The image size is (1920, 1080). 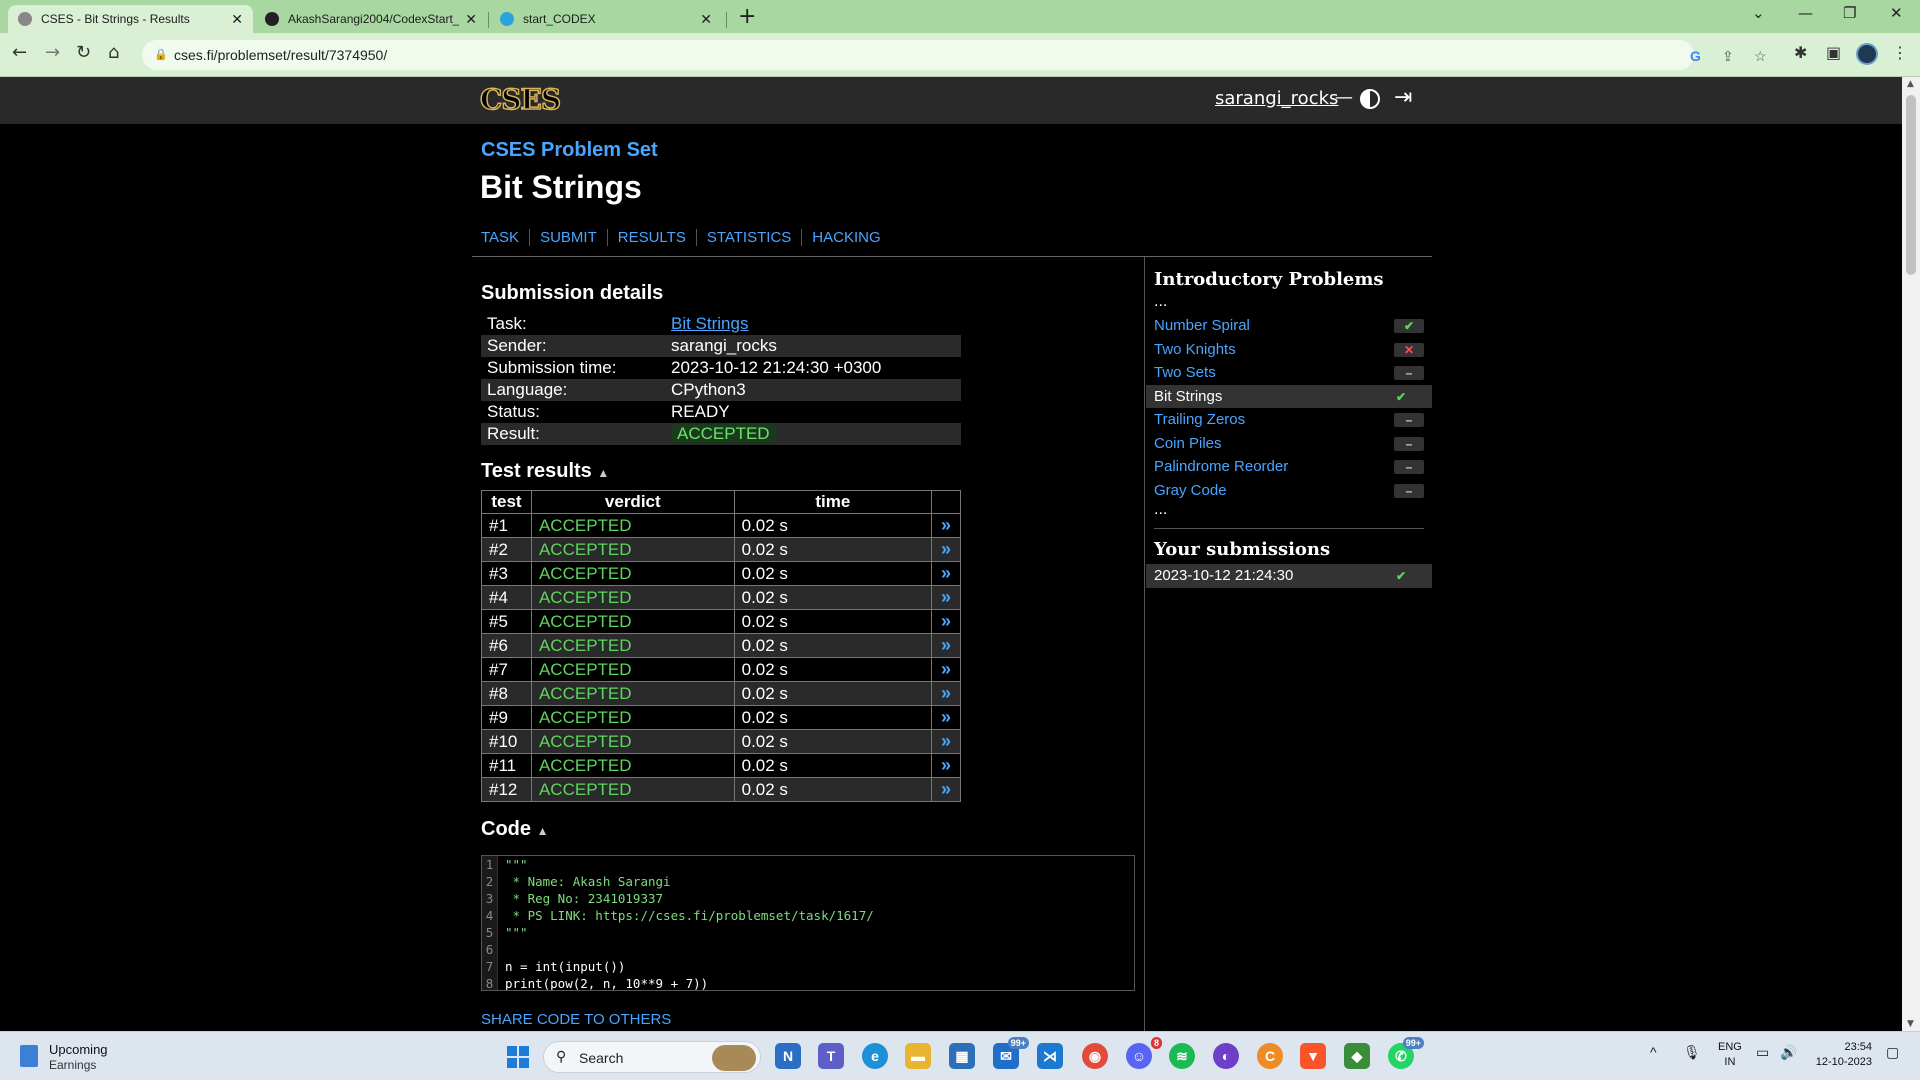 What do you see at coordinates (1293, 444) in the screenshot?
I see `sidebar-problem-item: Coin Piles –` at bounding box center [1293, 444].